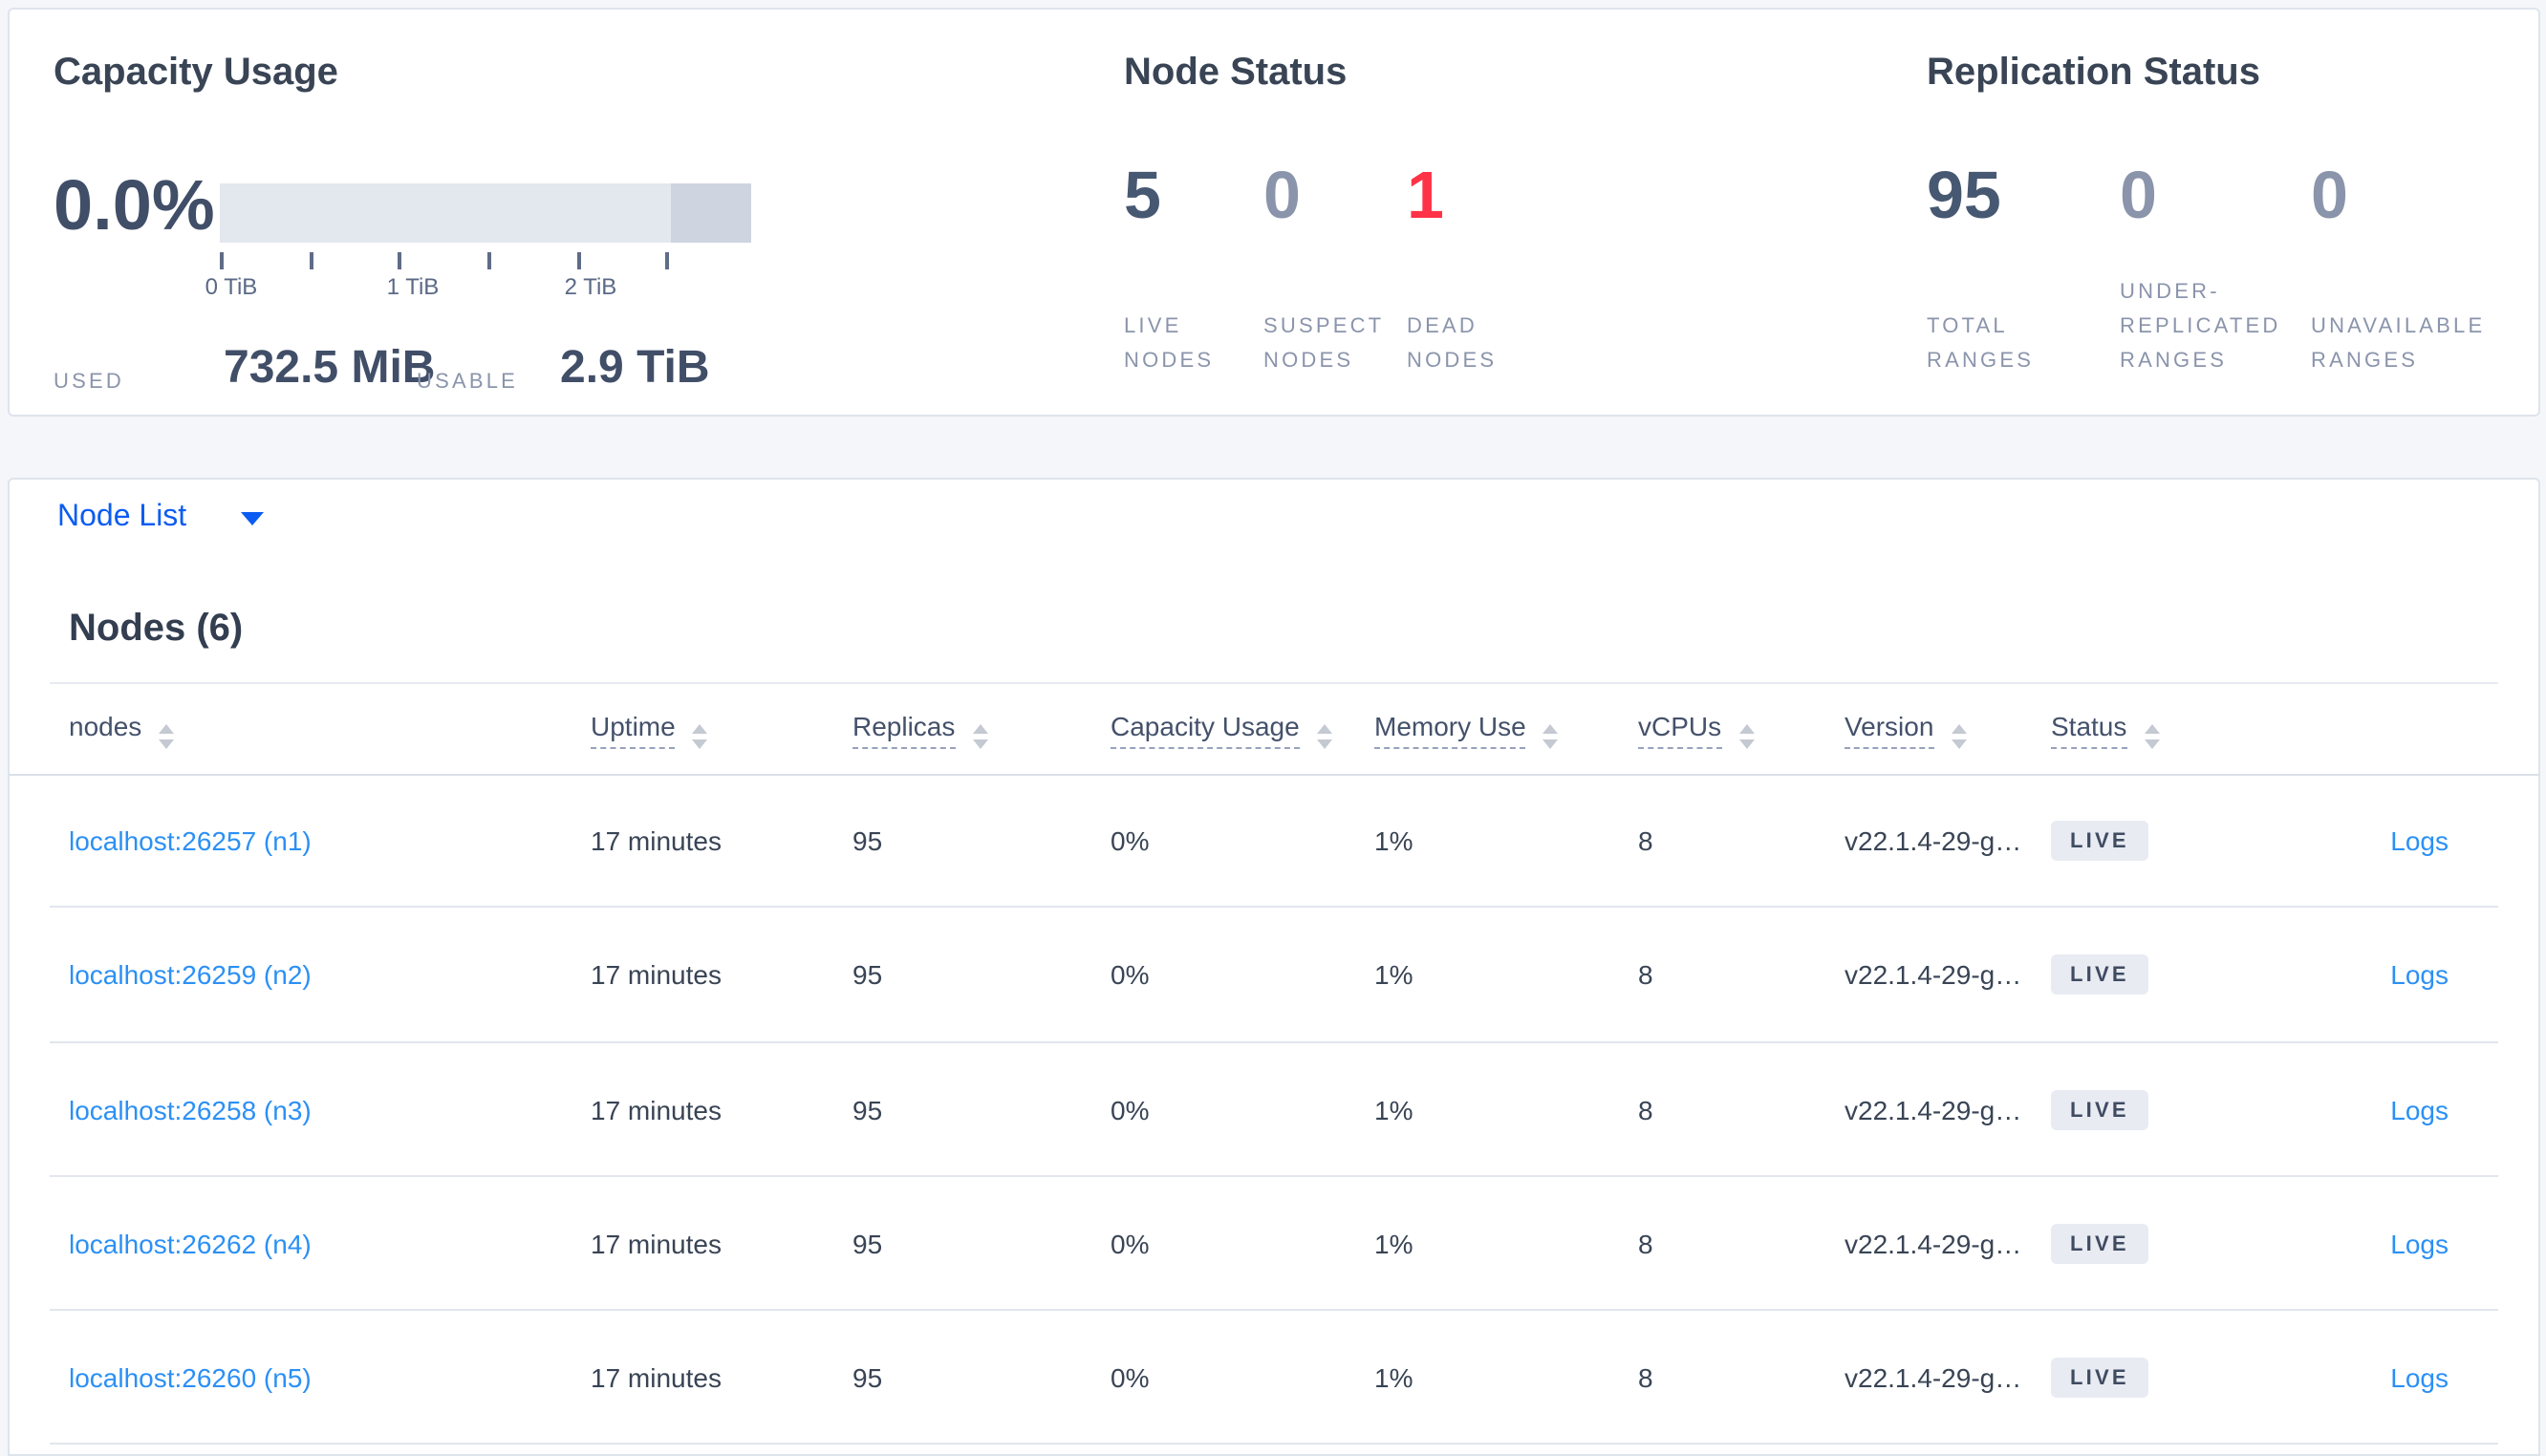 This screenshot has width=2546, height=1456. Describe the element at coordinates (190, 841) in the screenshot. I see `node-link: localhost:26257 (n1)` at that location.